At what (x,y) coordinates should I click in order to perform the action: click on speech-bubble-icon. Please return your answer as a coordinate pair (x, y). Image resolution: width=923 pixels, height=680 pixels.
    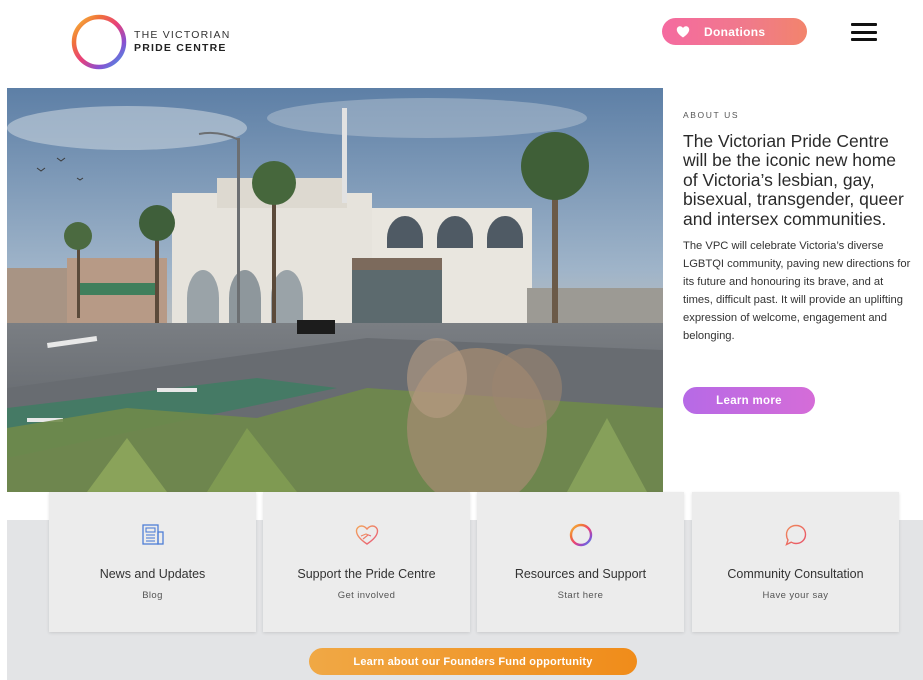
    Looking at the image, I should click on (795, 535).